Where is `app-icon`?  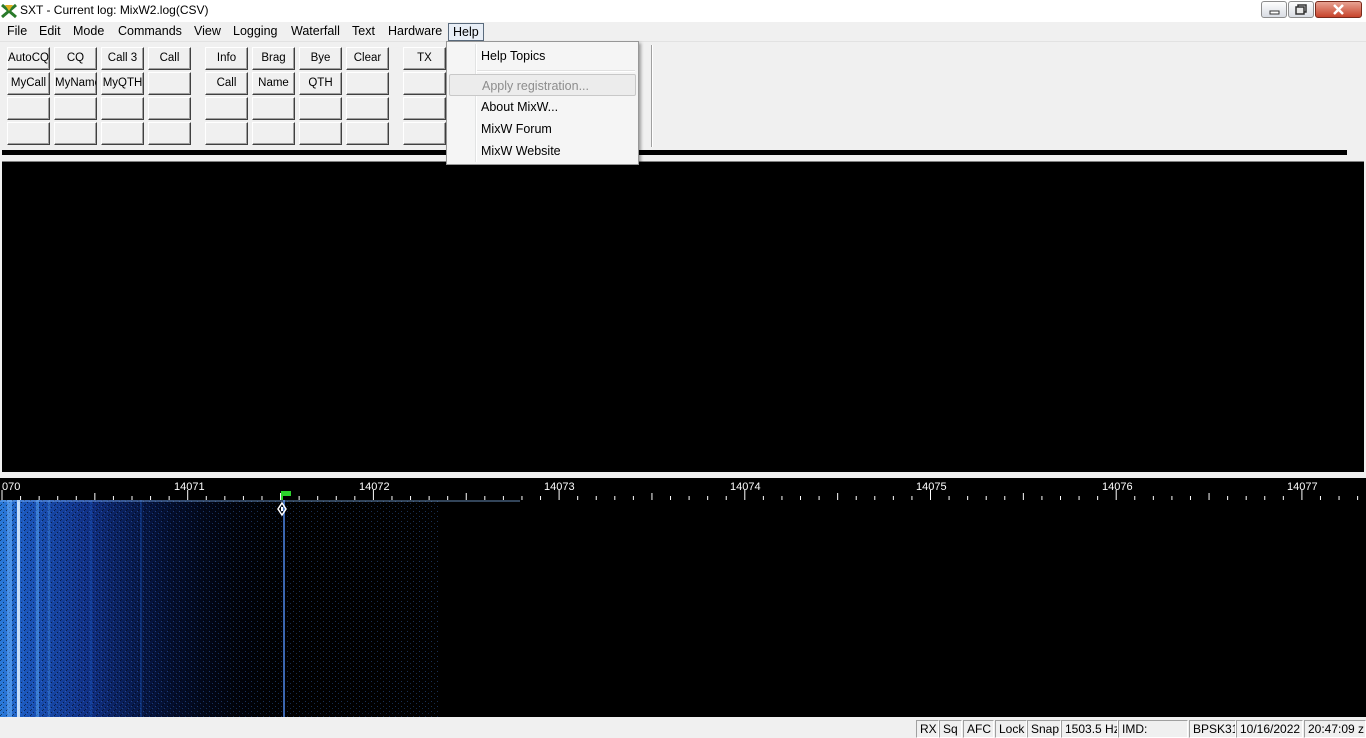 app-icon is located at coordinates (9, 11).